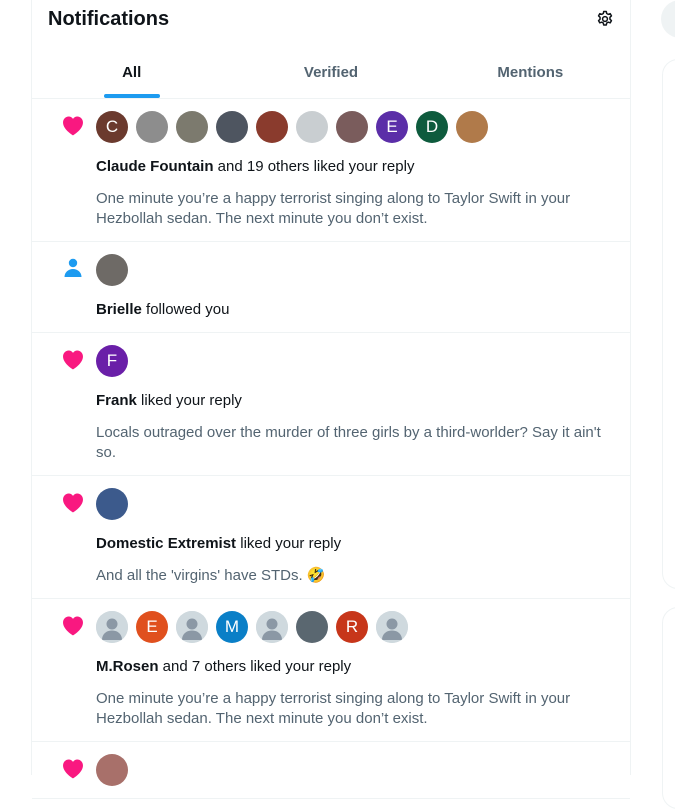 This screenshot has width=675, height=809. I want to click on avatar-initial: M, so click(232, 626).